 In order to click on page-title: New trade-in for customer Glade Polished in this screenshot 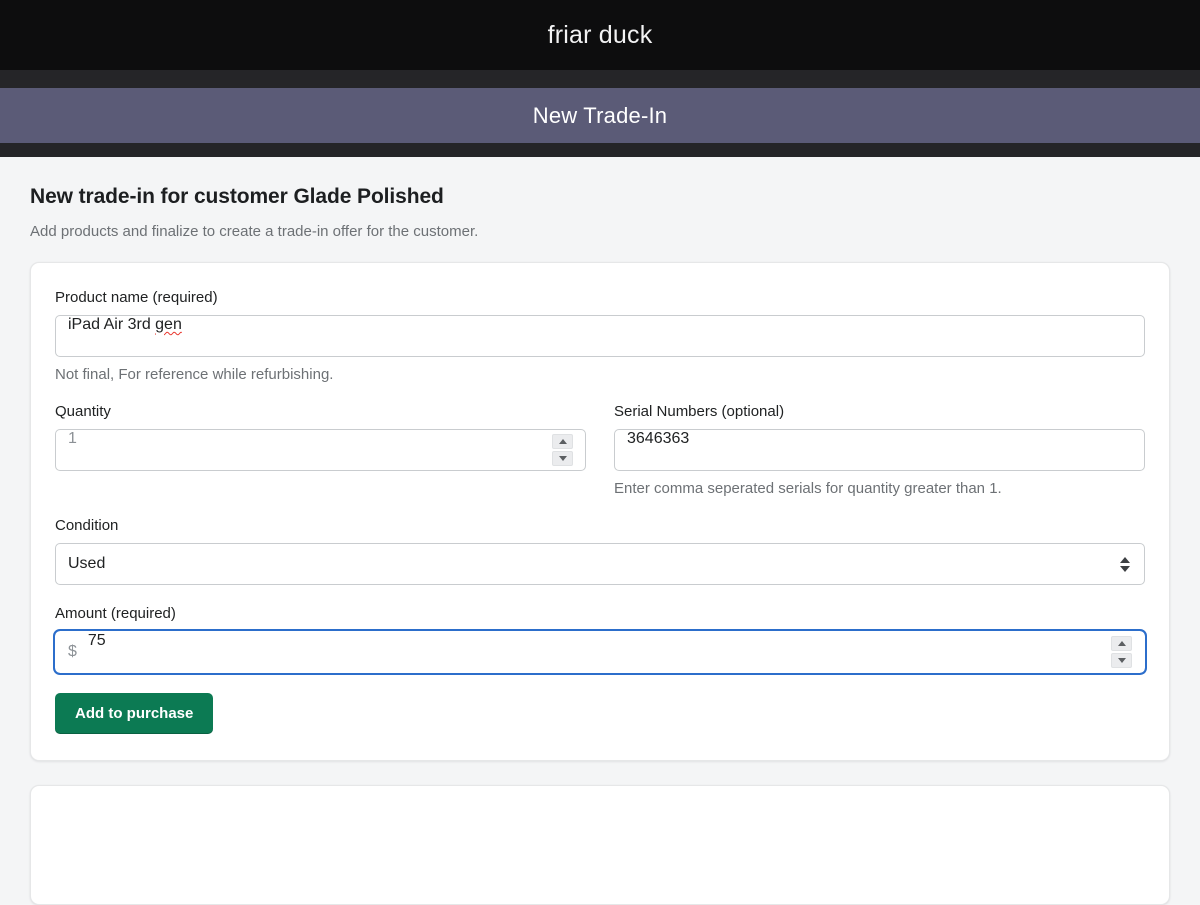, I will do `click(237, 196)`.